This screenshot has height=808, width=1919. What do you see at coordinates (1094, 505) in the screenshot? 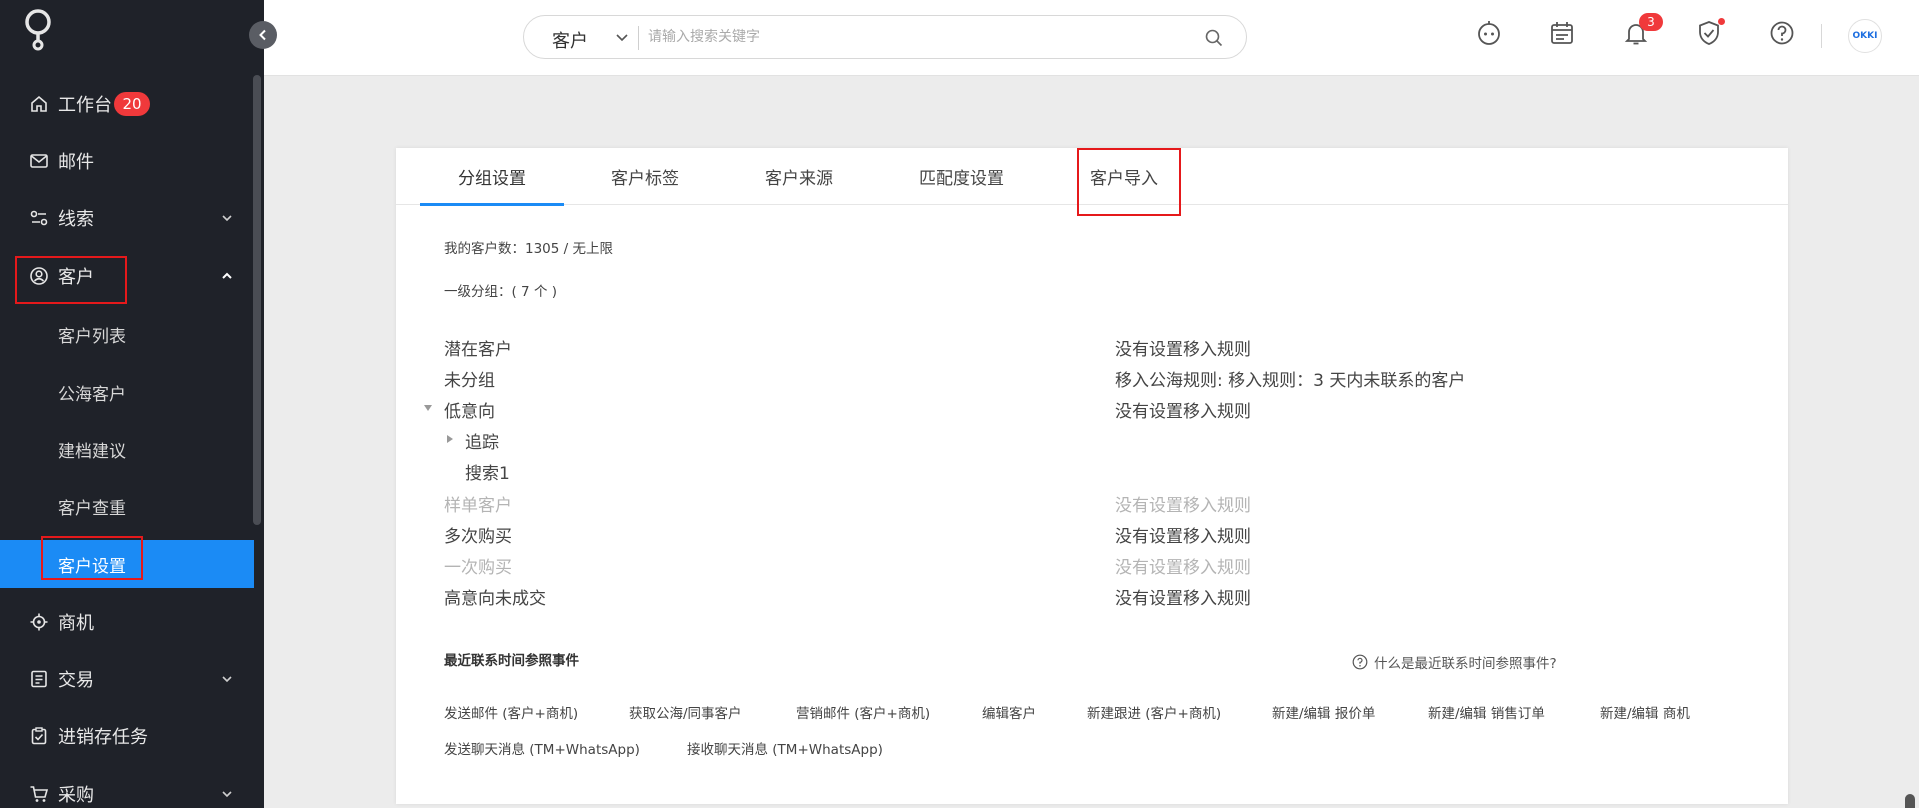
I see `group-row: 样单客户 没有设置移入规则` at bounding box center [1094, 505].